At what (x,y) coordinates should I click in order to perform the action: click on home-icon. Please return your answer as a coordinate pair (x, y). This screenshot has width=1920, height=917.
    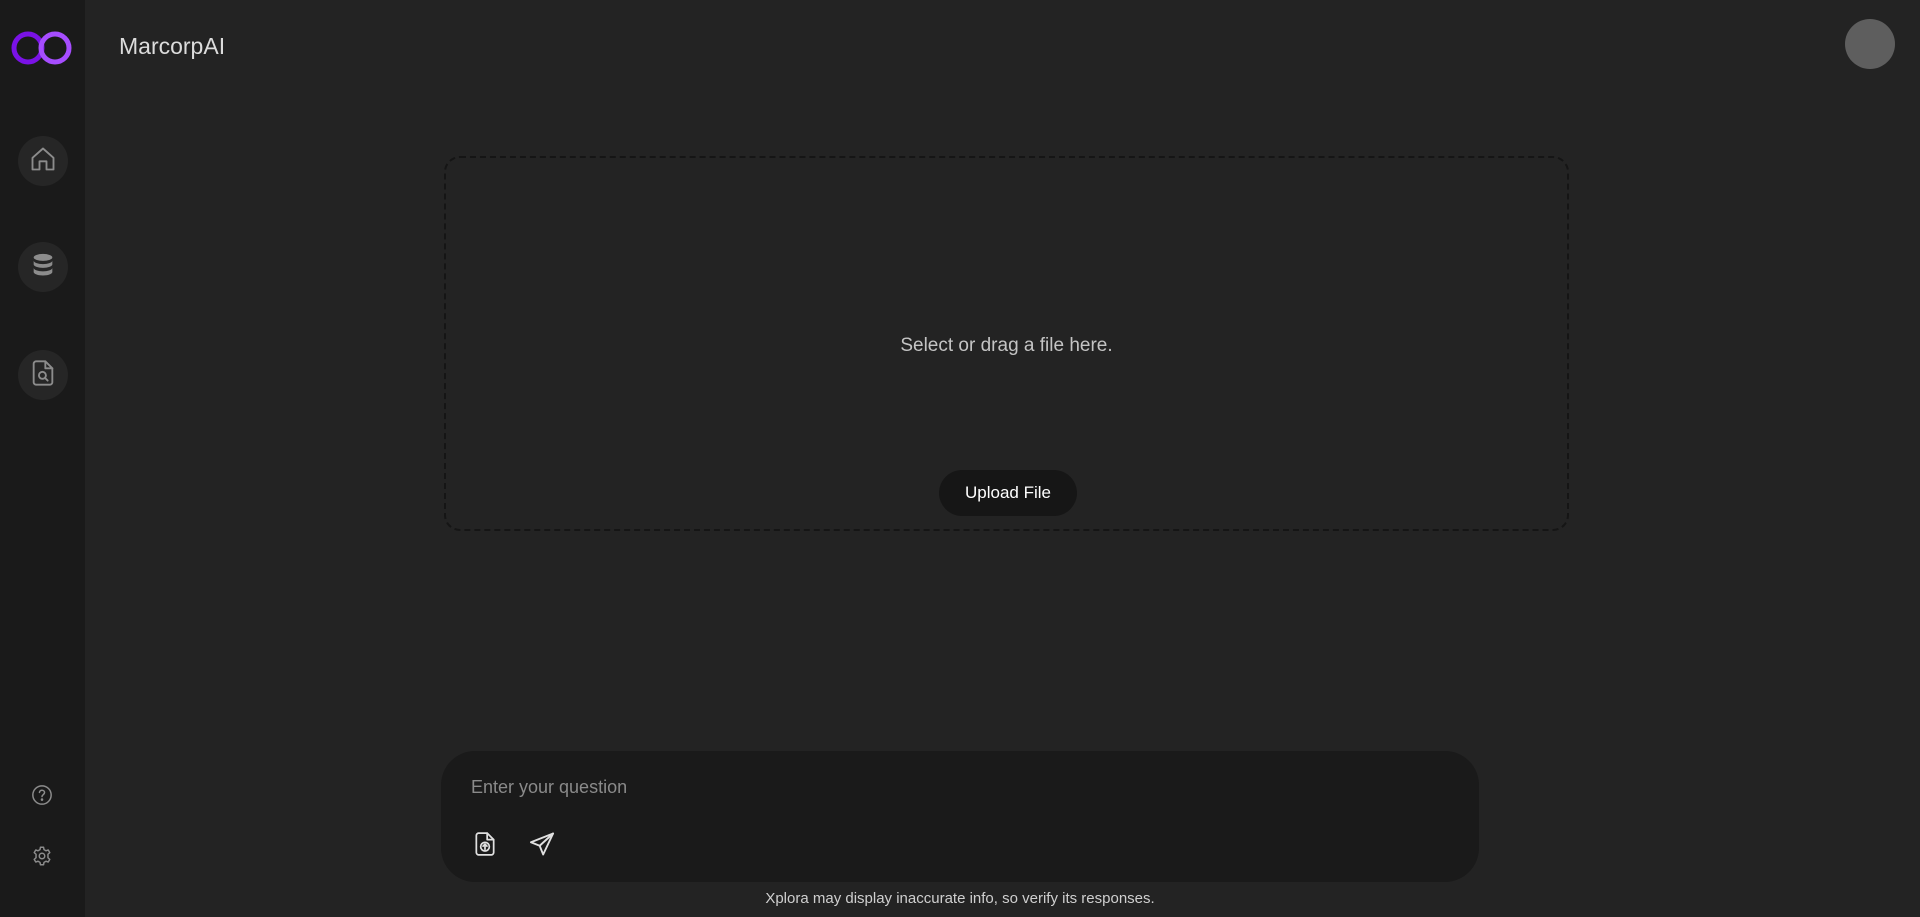
    Looking at the image, I should click on (43, 161).